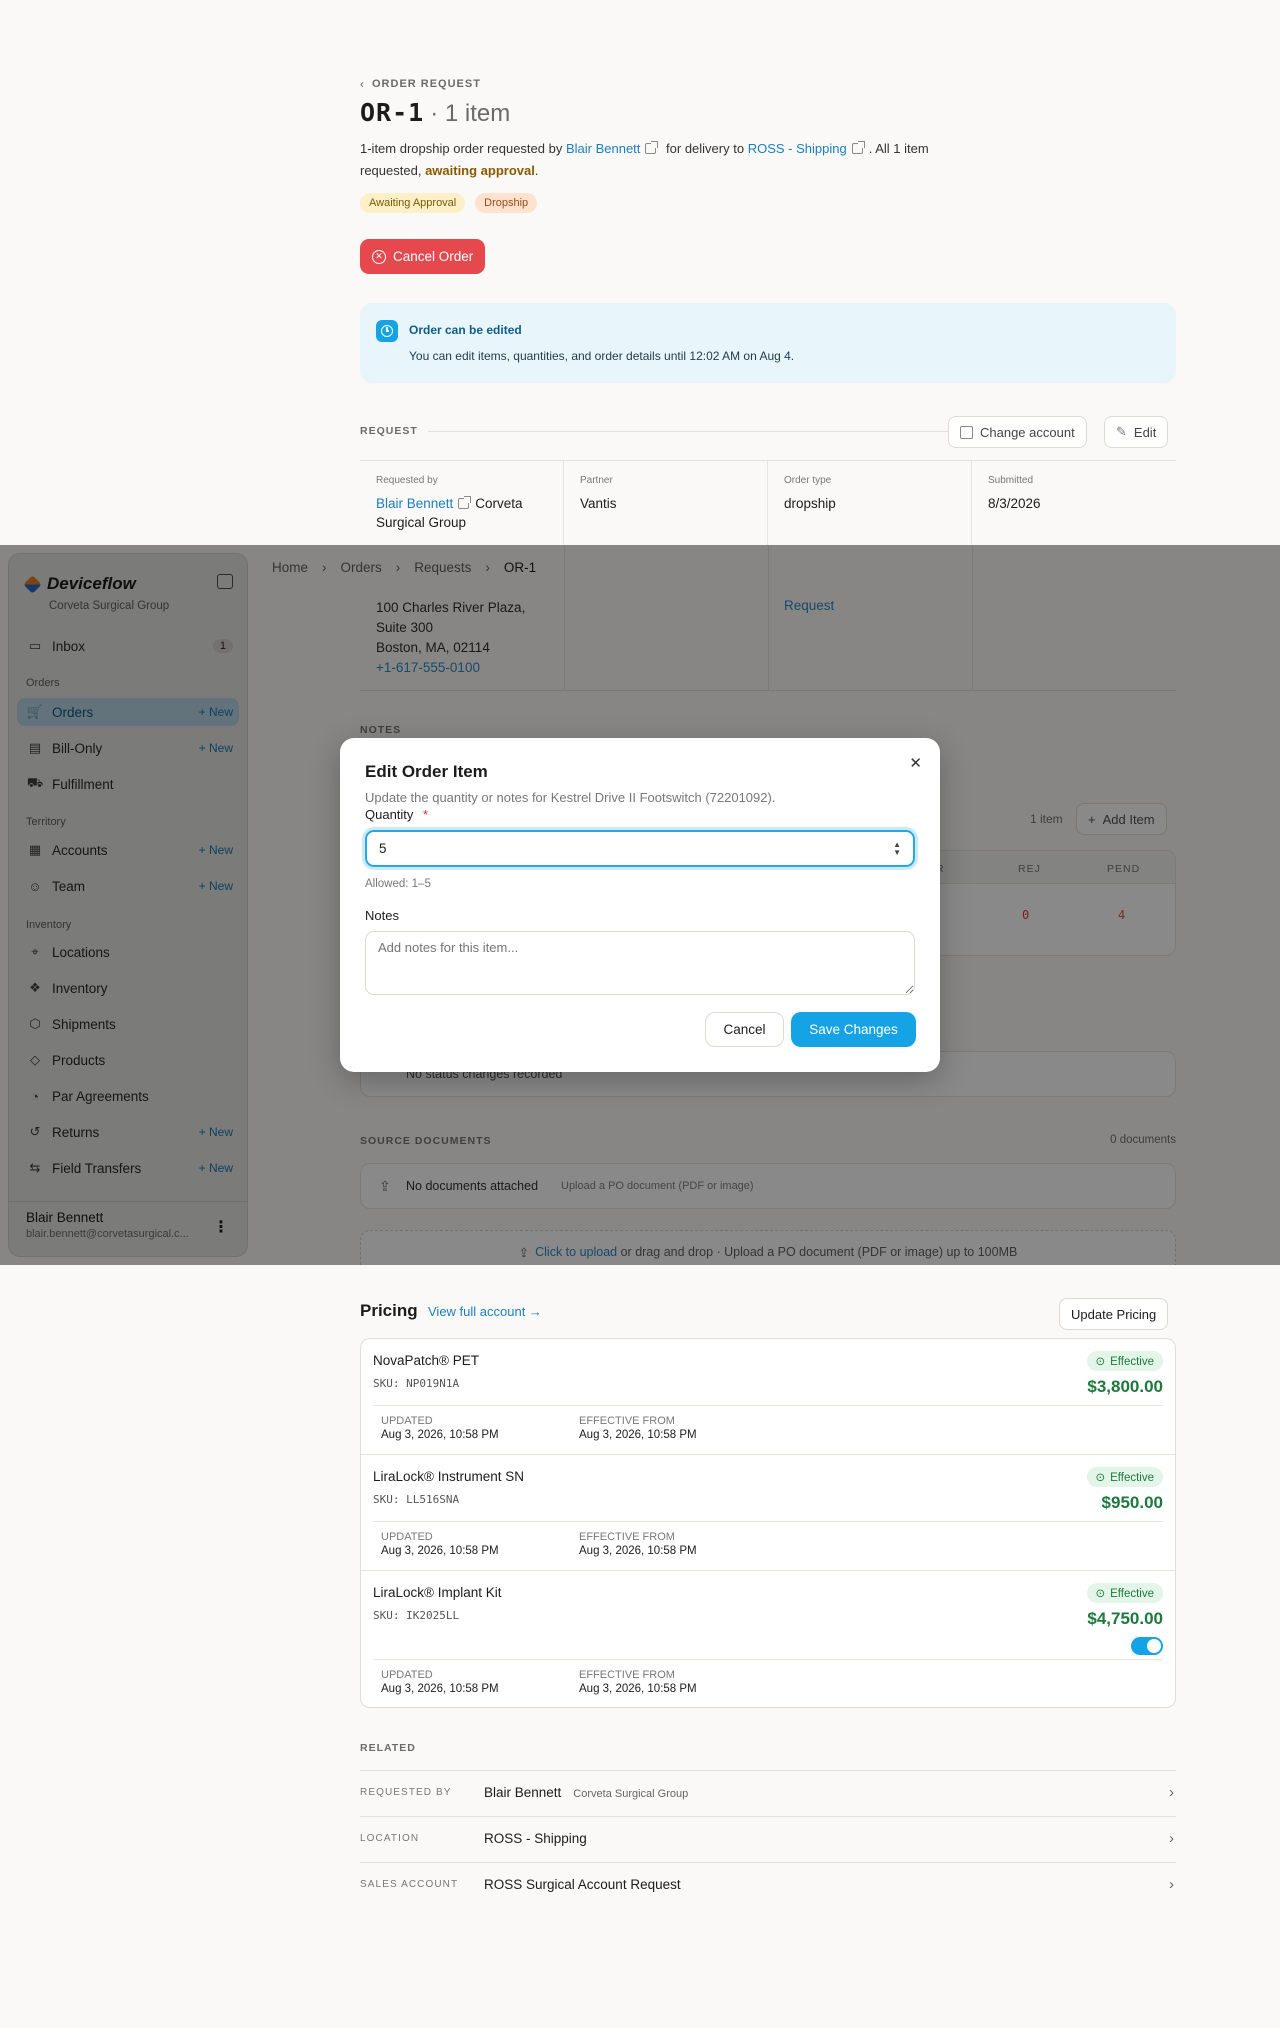  What do you see at coordinates (915, 763) in the screenshot?
I see `close-icon: ✕` at bounding box center [915, 763].